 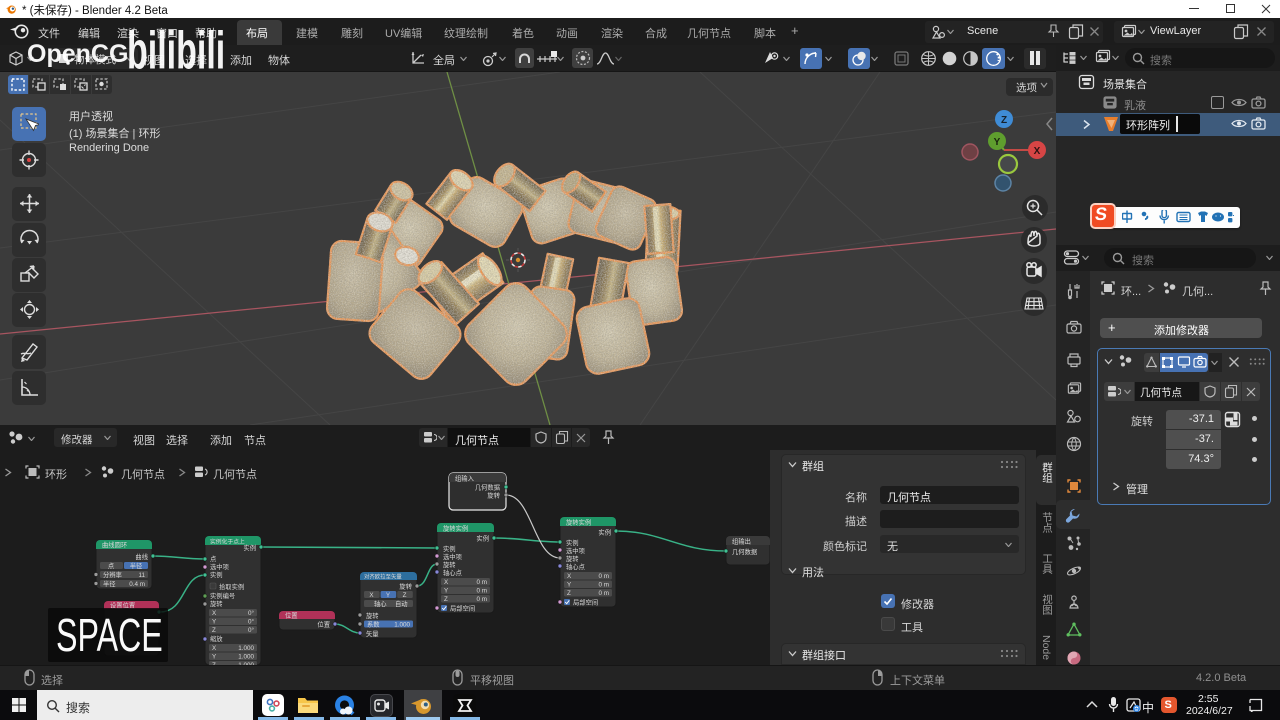 What do you see at coordinates (383, 577) in the screenshot?
I see `svg-text: 对齐欧拉至矢量` at bounding box center [383, 577].